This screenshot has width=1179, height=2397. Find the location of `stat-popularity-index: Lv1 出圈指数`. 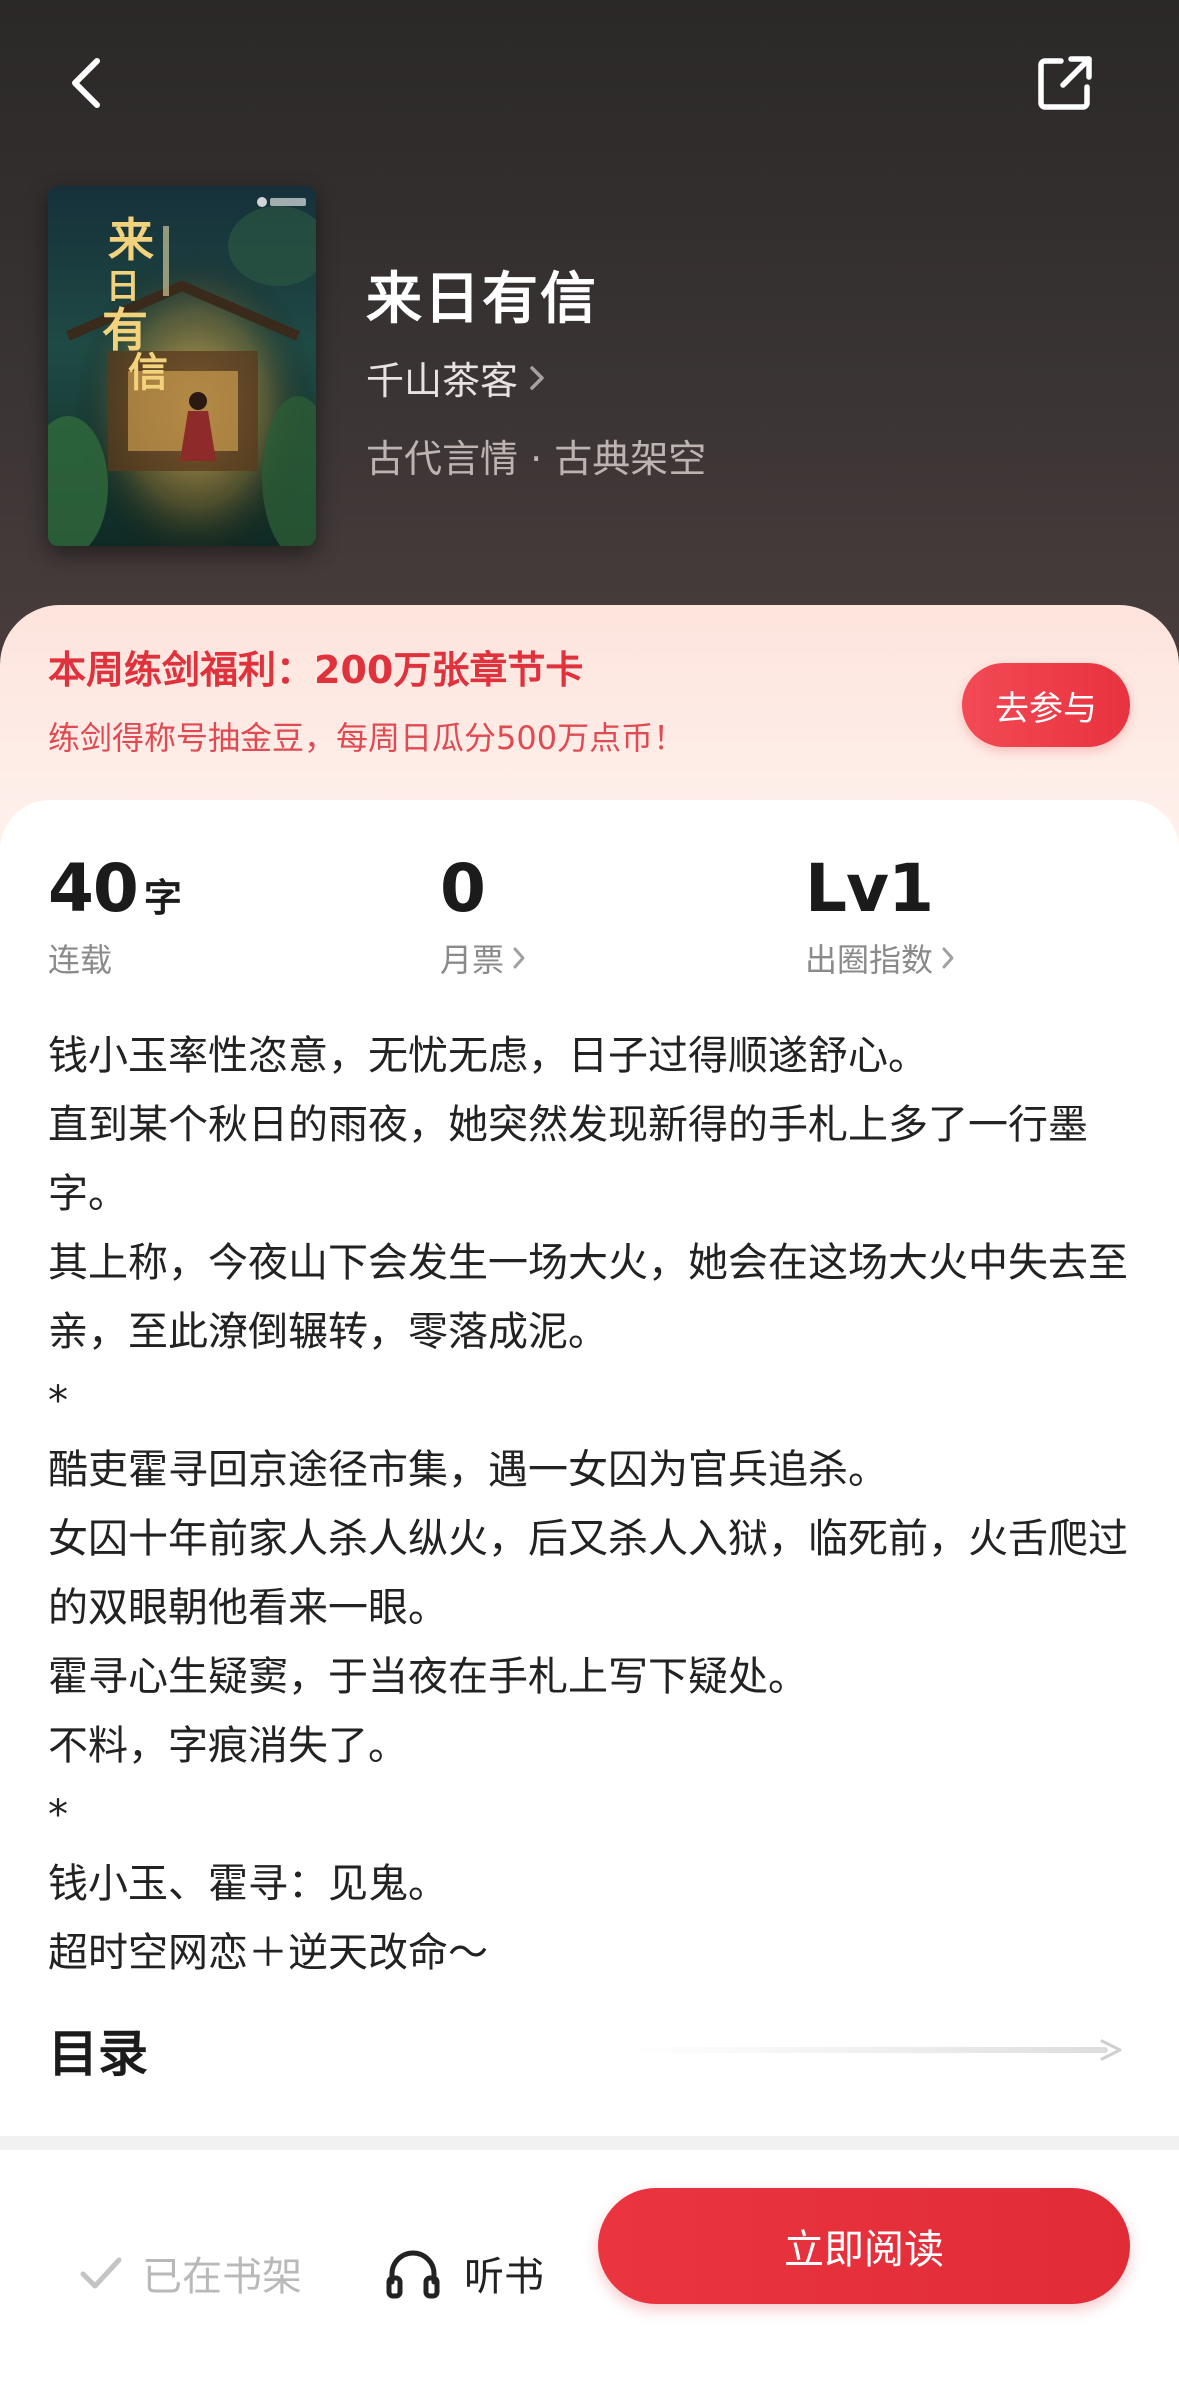

stat-popularity-index: Lv1 出圈指数 is located at coordinates (880, 915).